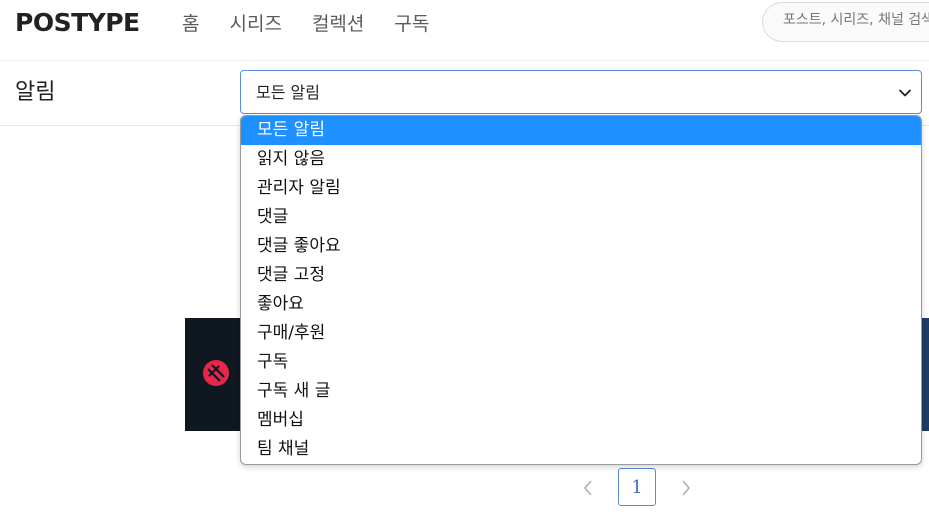  Describe the element at coordinates (686, 488) in the screenshot. I see `chevron-right-icon` at that location.